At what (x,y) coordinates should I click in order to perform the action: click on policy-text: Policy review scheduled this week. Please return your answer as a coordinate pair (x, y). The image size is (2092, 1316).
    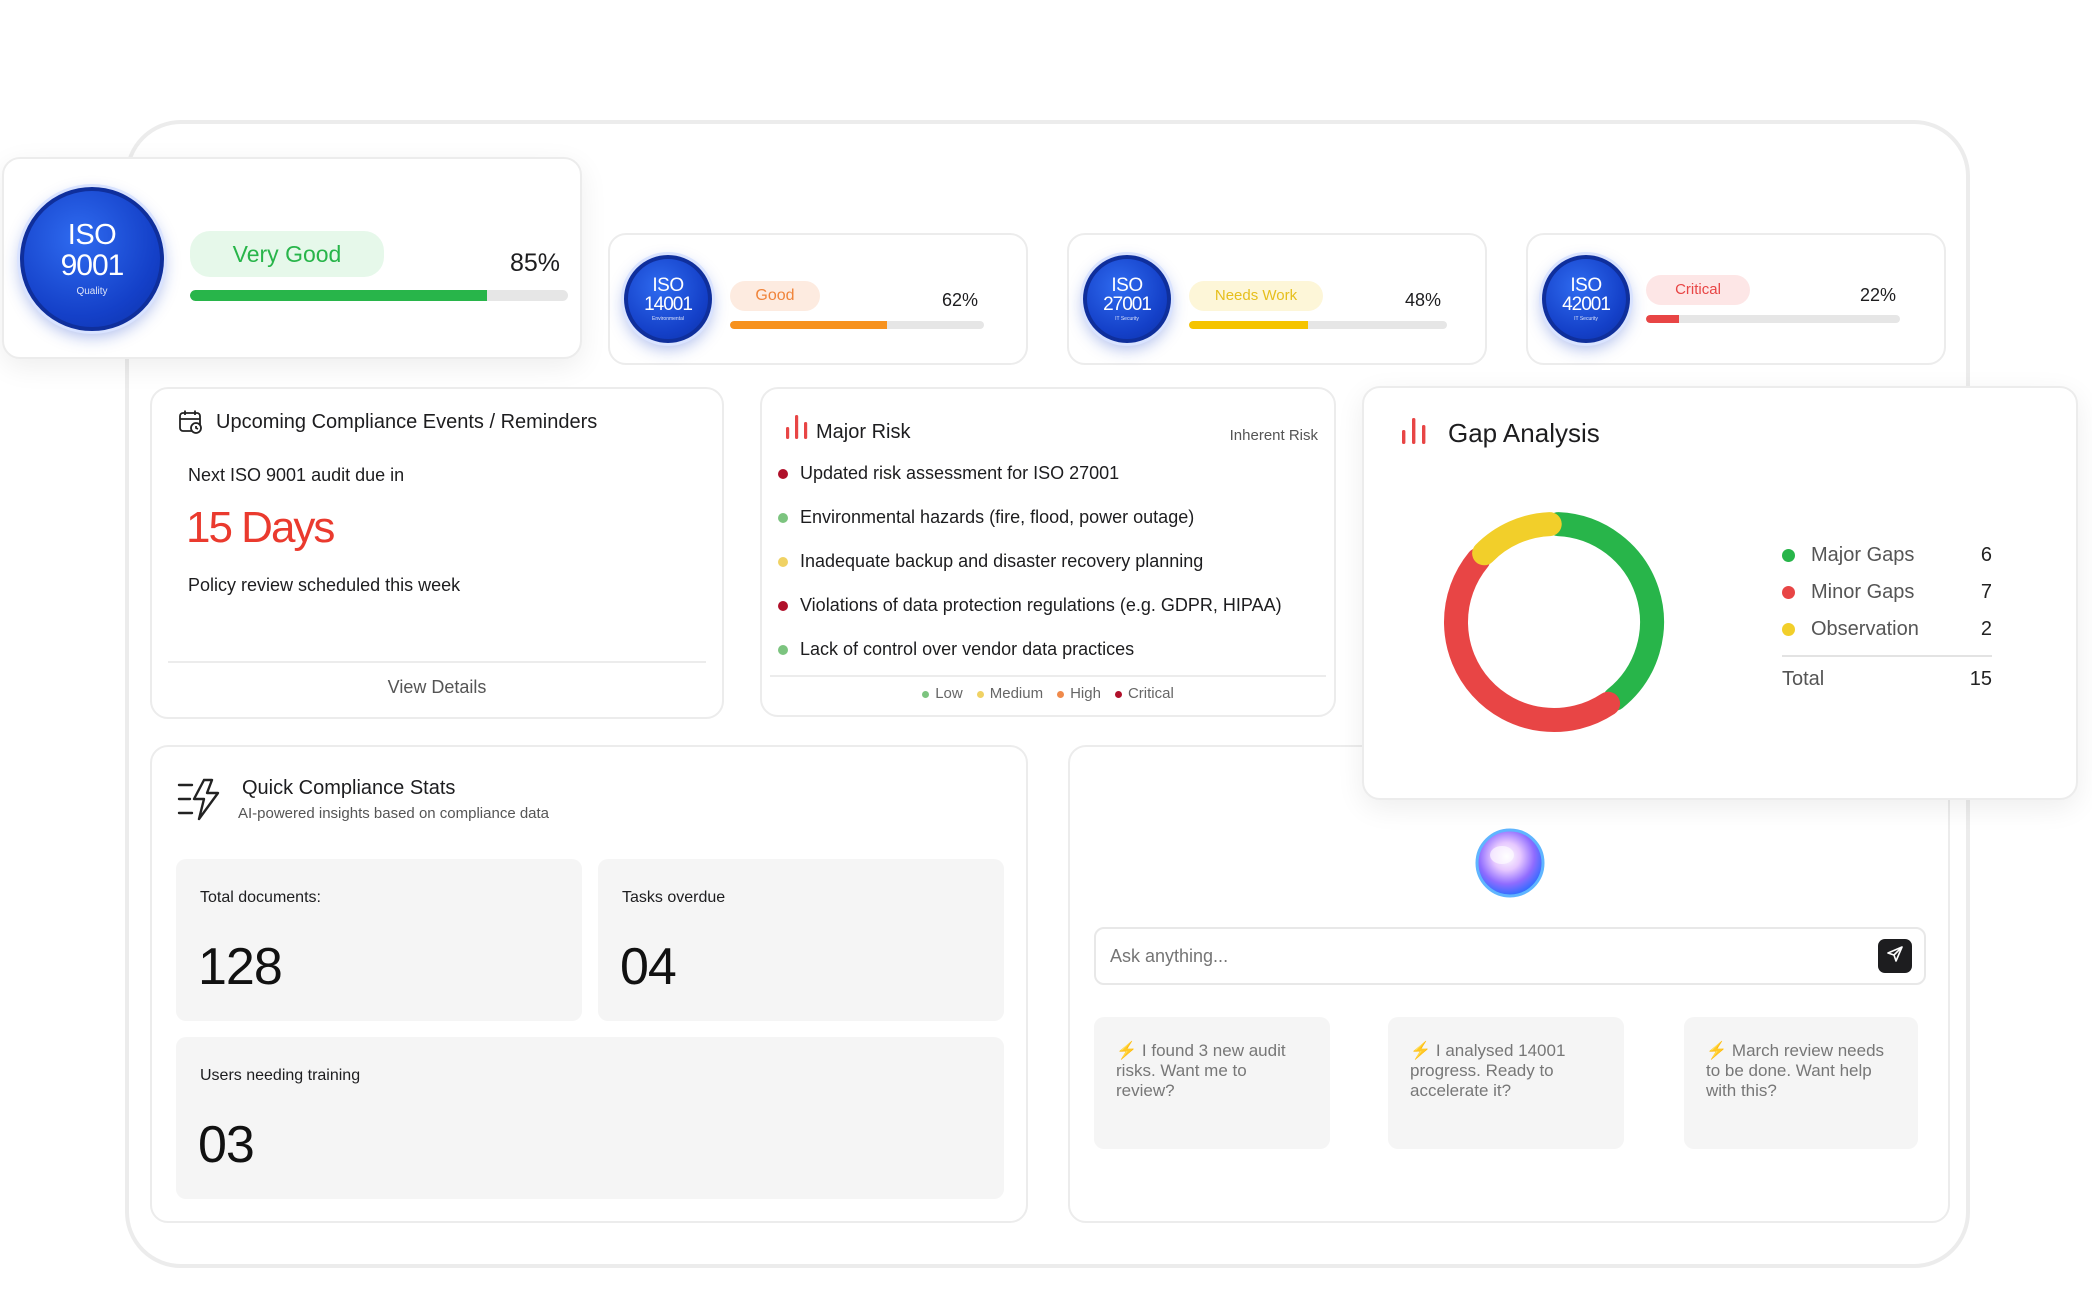
    Looking at the image, I should click on (324, 585).